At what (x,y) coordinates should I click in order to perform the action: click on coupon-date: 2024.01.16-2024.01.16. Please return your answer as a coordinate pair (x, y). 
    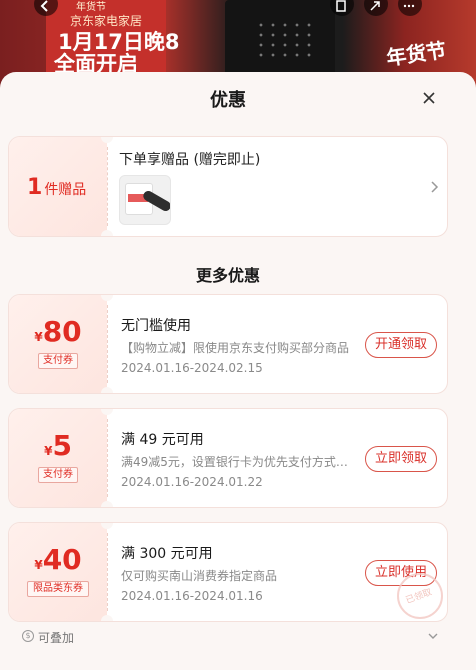
    Looking at the image, I should click on (192, 596).